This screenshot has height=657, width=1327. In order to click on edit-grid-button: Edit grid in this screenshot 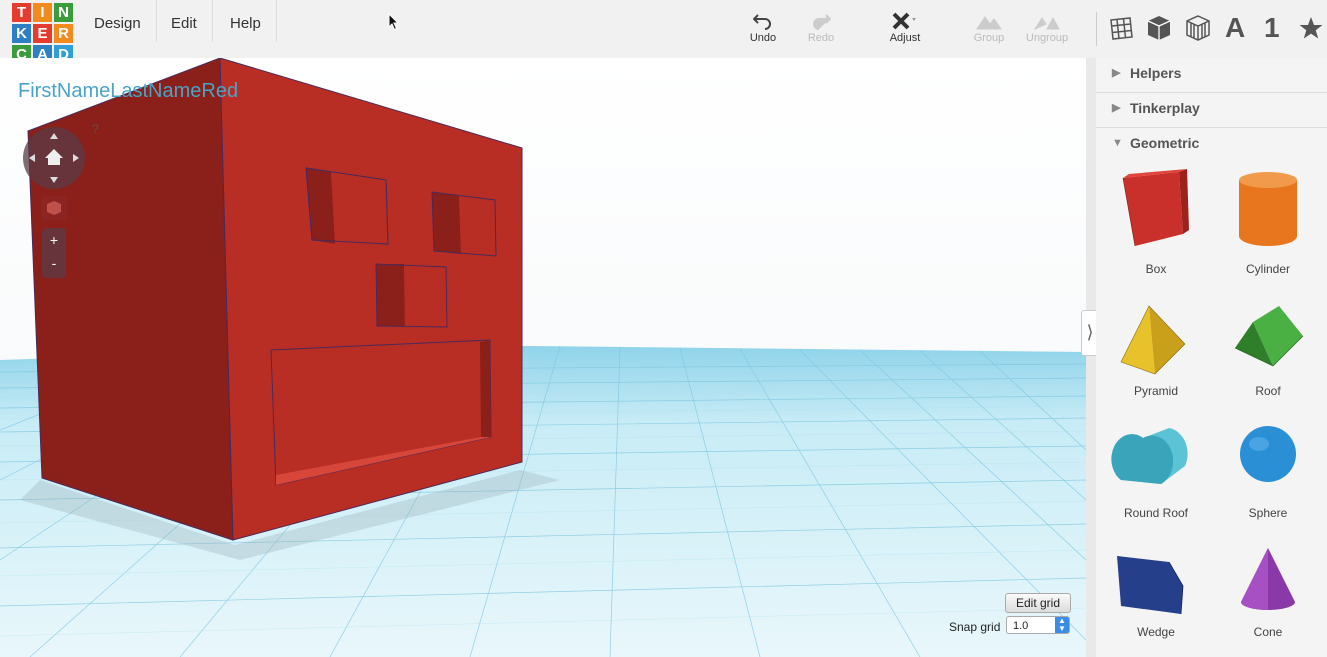, I will do `click(1038, 603)`.